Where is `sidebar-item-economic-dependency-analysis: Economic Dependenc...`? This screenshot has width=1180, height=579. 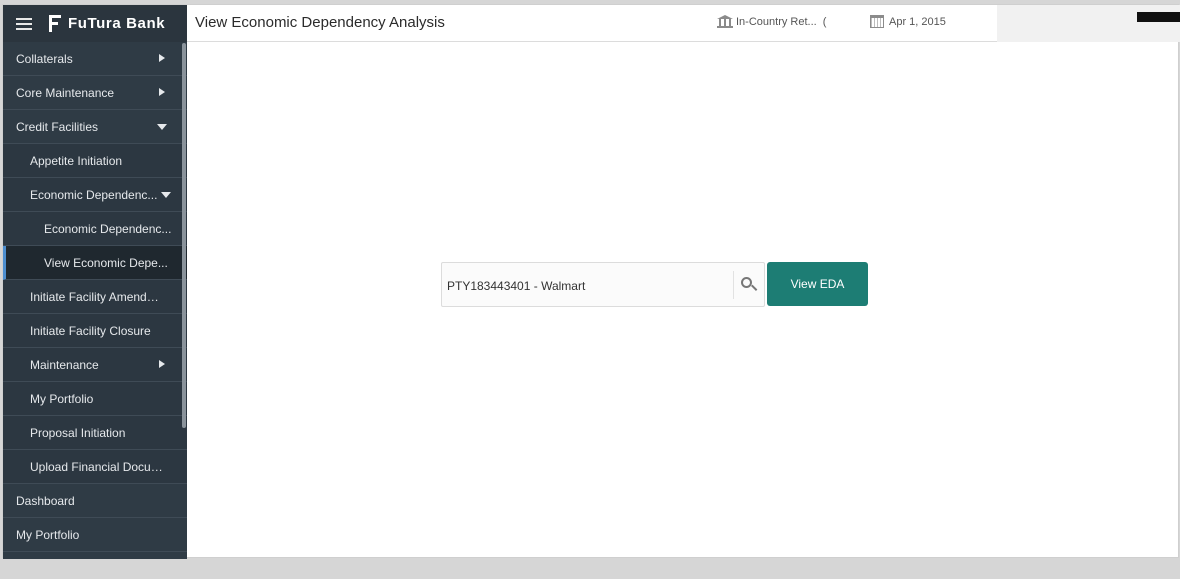
sidebar-item-economic-dependency-analysis: Economic Dependenc... is located at coordinates (95, 229).